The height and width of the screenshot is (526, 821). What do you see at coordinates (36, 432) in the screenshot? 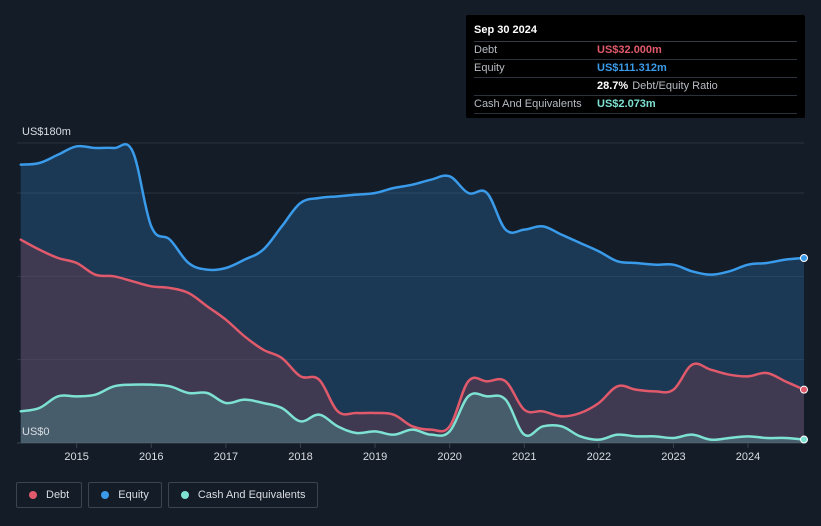
I see `y-axis-bottom-label: US$0` at bounding box center [36, 432].